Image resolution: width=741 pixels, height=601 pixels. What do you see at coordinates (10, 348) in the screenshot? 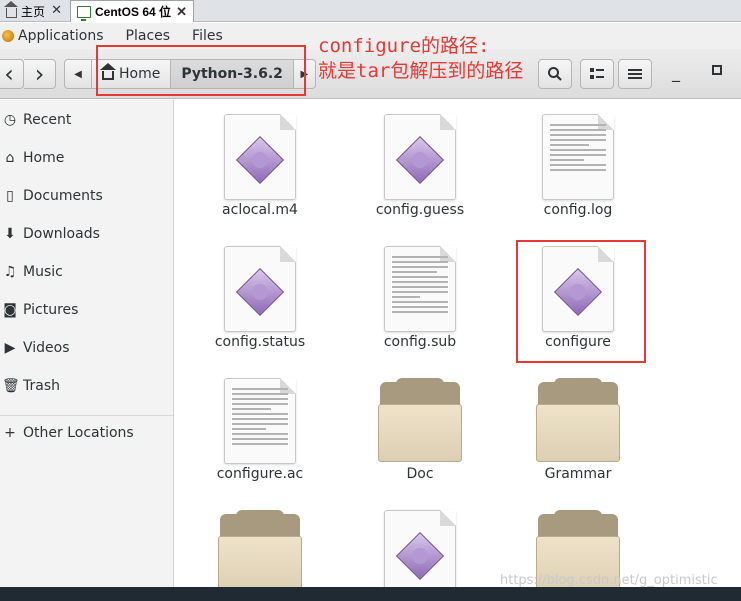
I see `video-icon: ▶` at bounding box center [10, 348].